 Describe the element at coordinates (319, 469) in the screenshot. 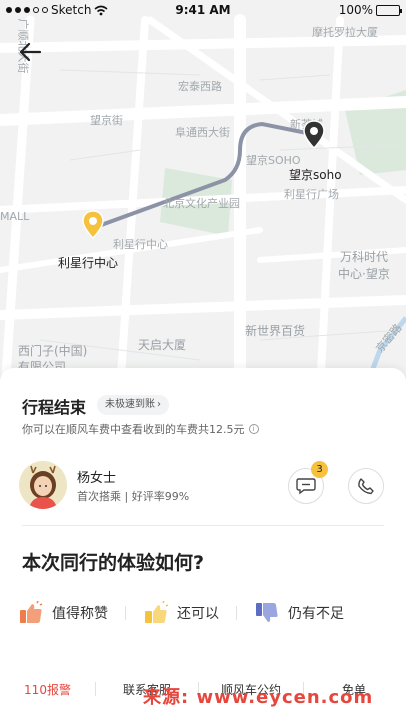

I see `unread-count-badge: 3` at that location.